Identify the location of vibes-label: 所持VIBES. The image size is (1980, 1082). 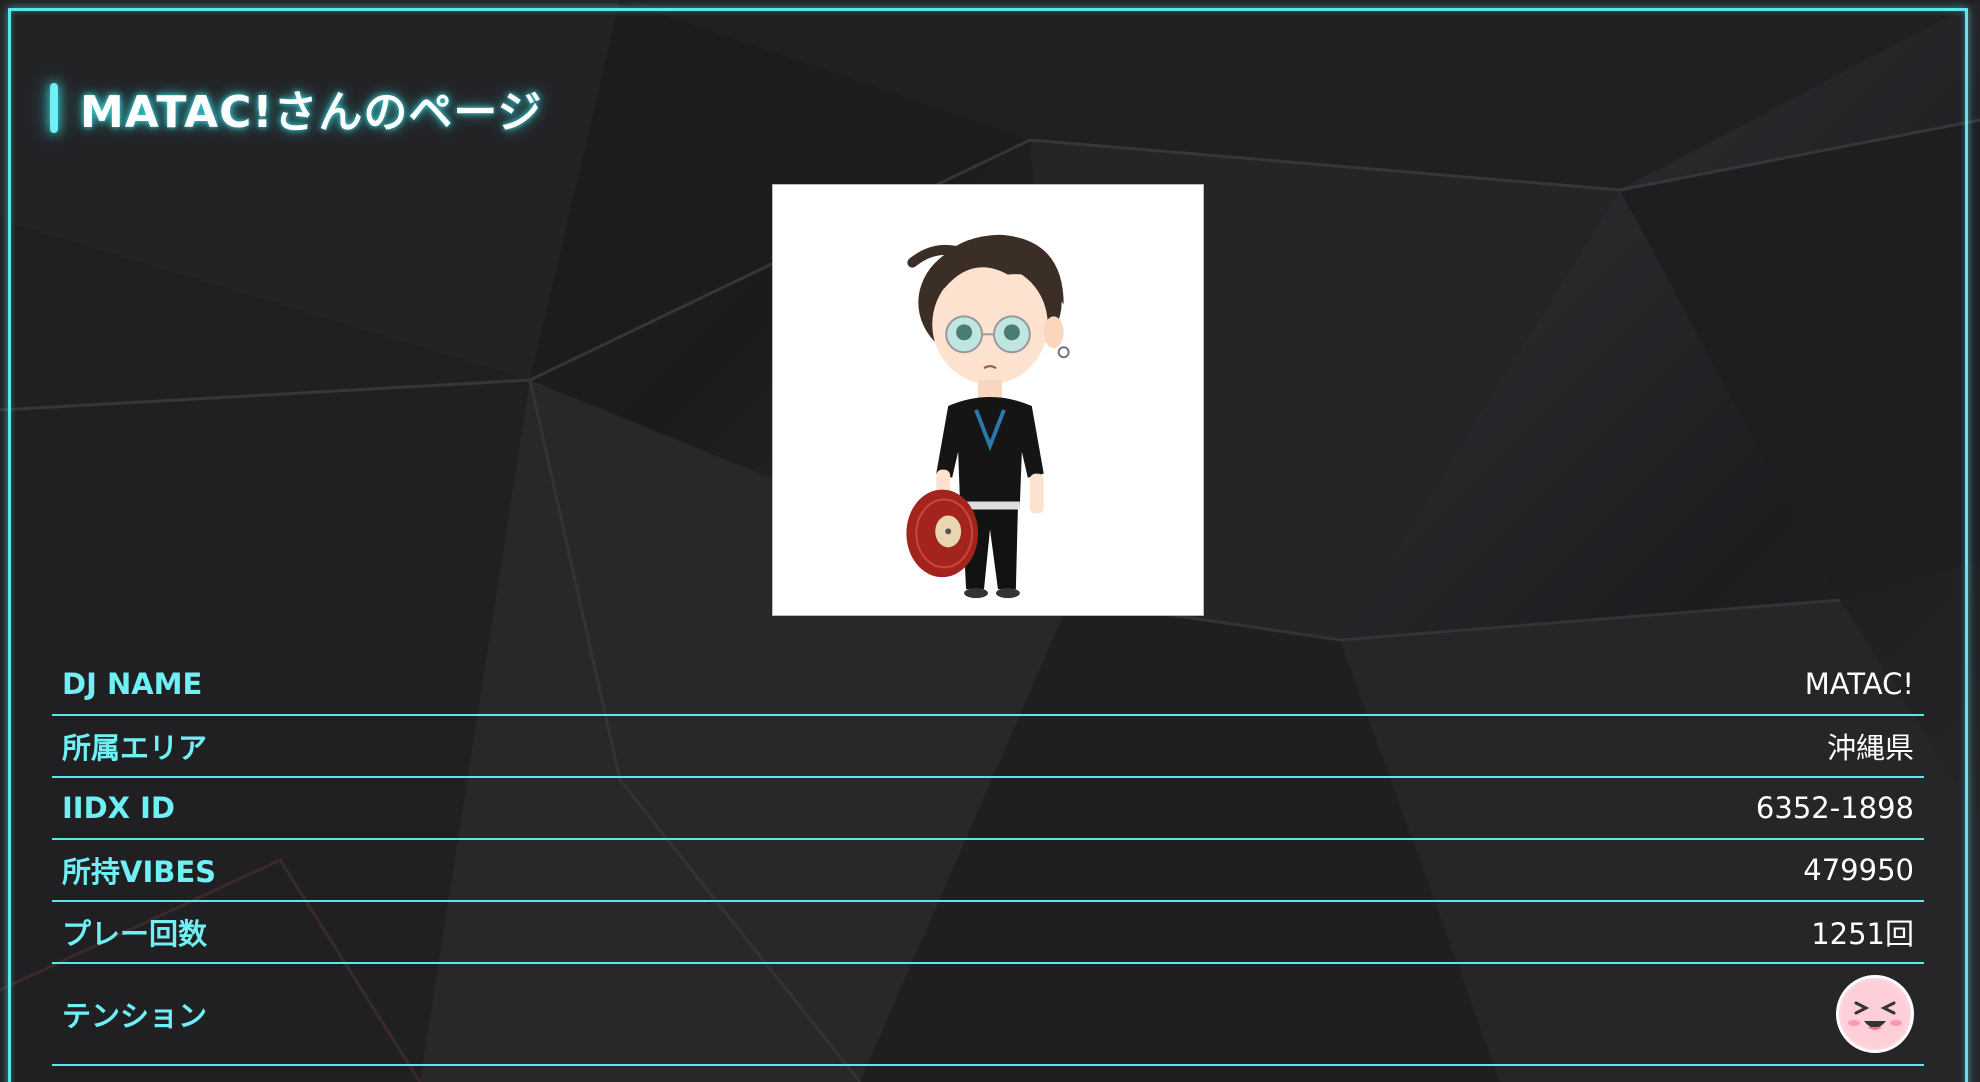
(139, 872).